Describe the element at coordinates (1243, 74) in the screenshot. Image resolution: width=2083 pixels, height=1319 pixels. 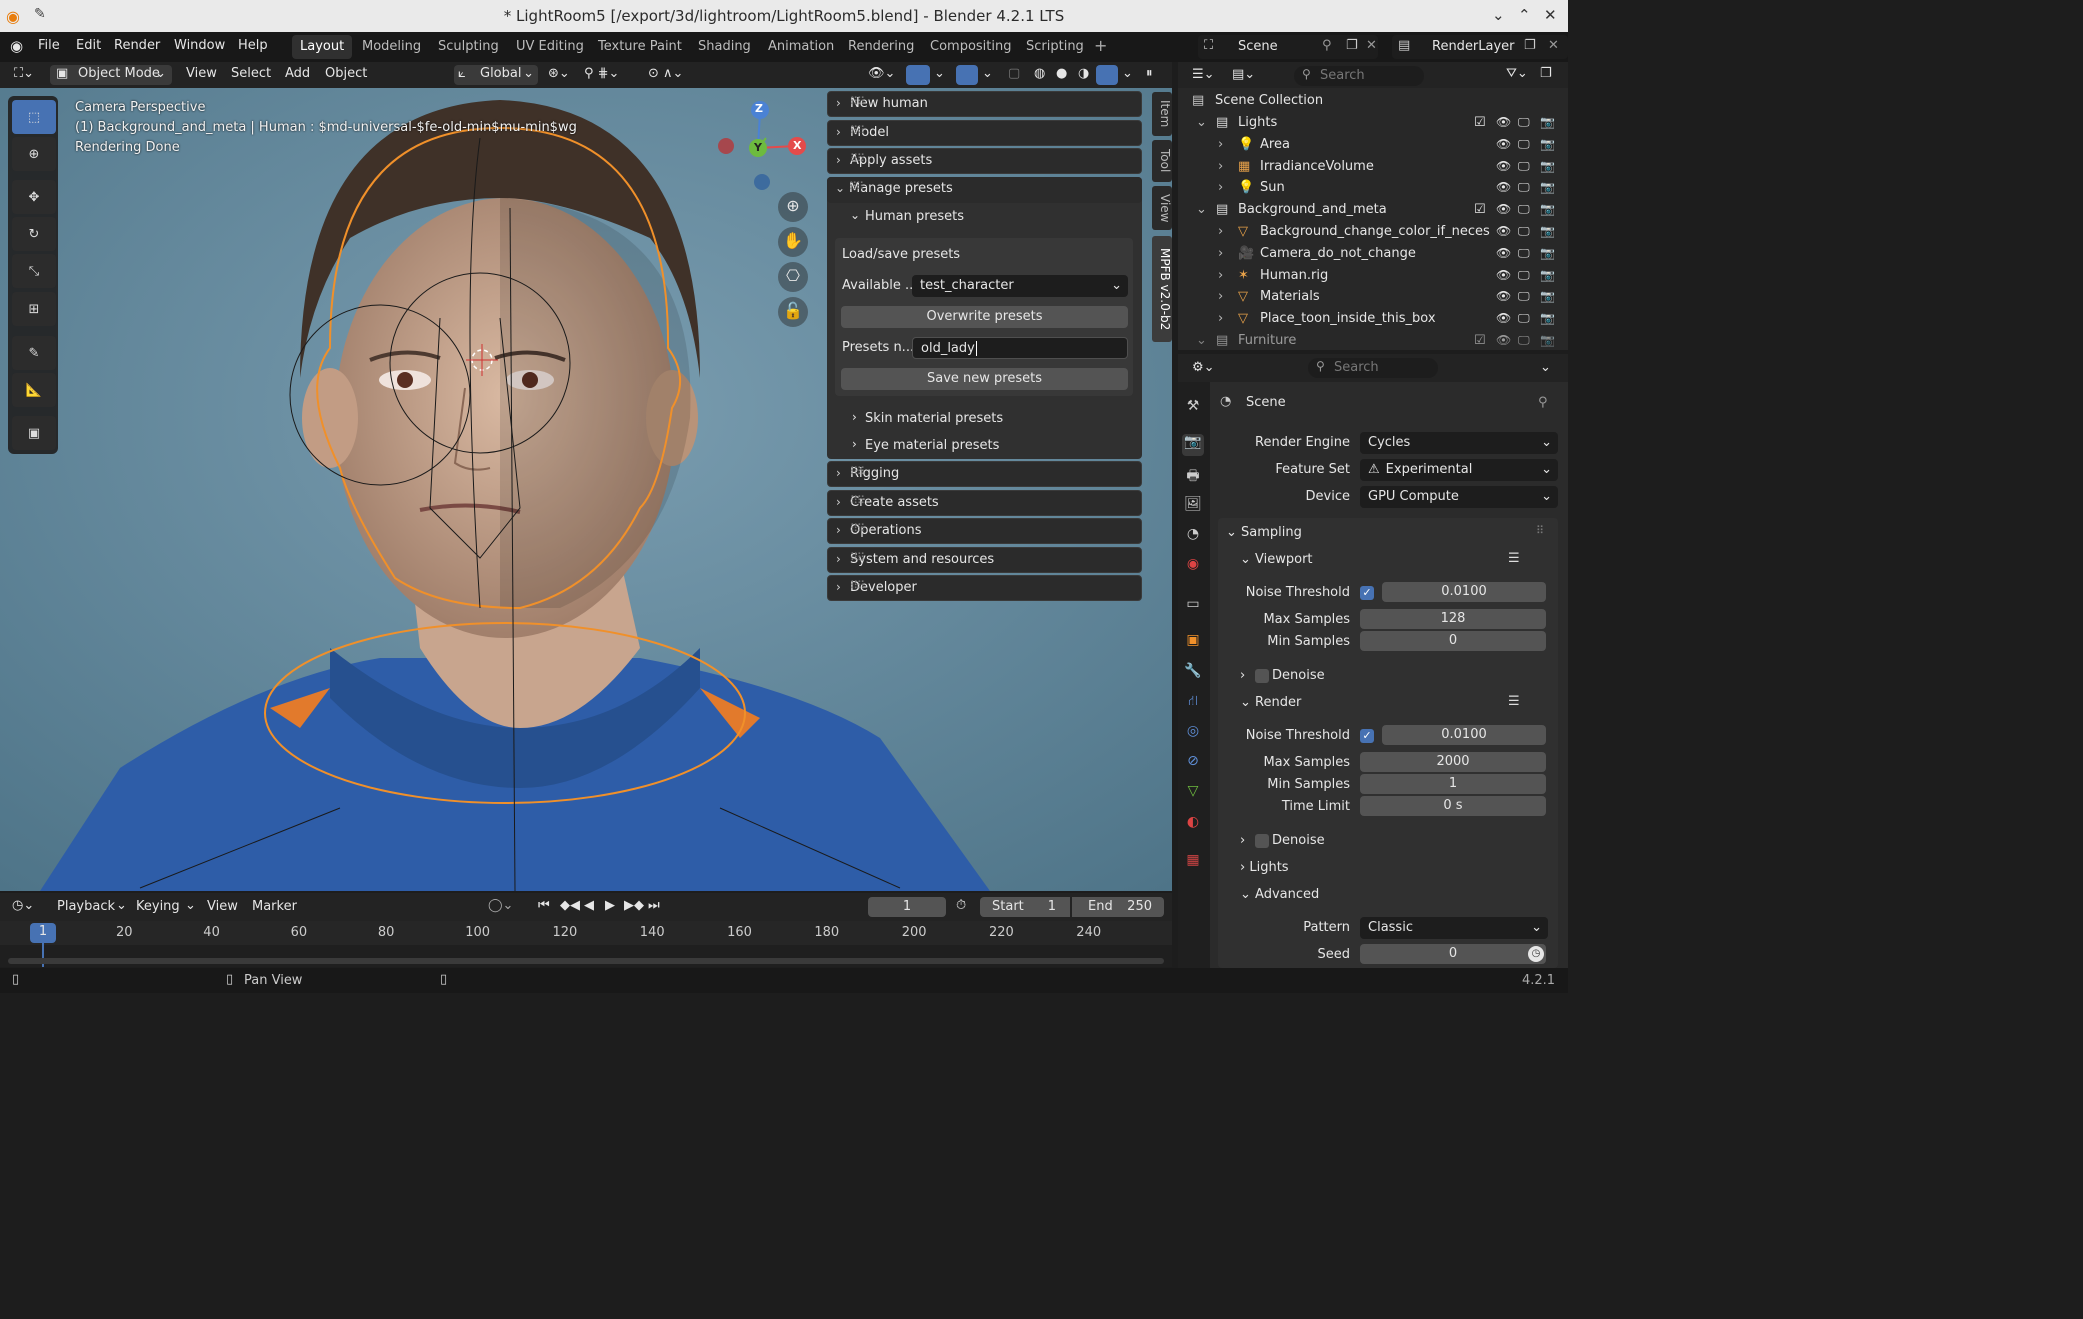
I see `display-mode-icon: ▤⌄` at that location.